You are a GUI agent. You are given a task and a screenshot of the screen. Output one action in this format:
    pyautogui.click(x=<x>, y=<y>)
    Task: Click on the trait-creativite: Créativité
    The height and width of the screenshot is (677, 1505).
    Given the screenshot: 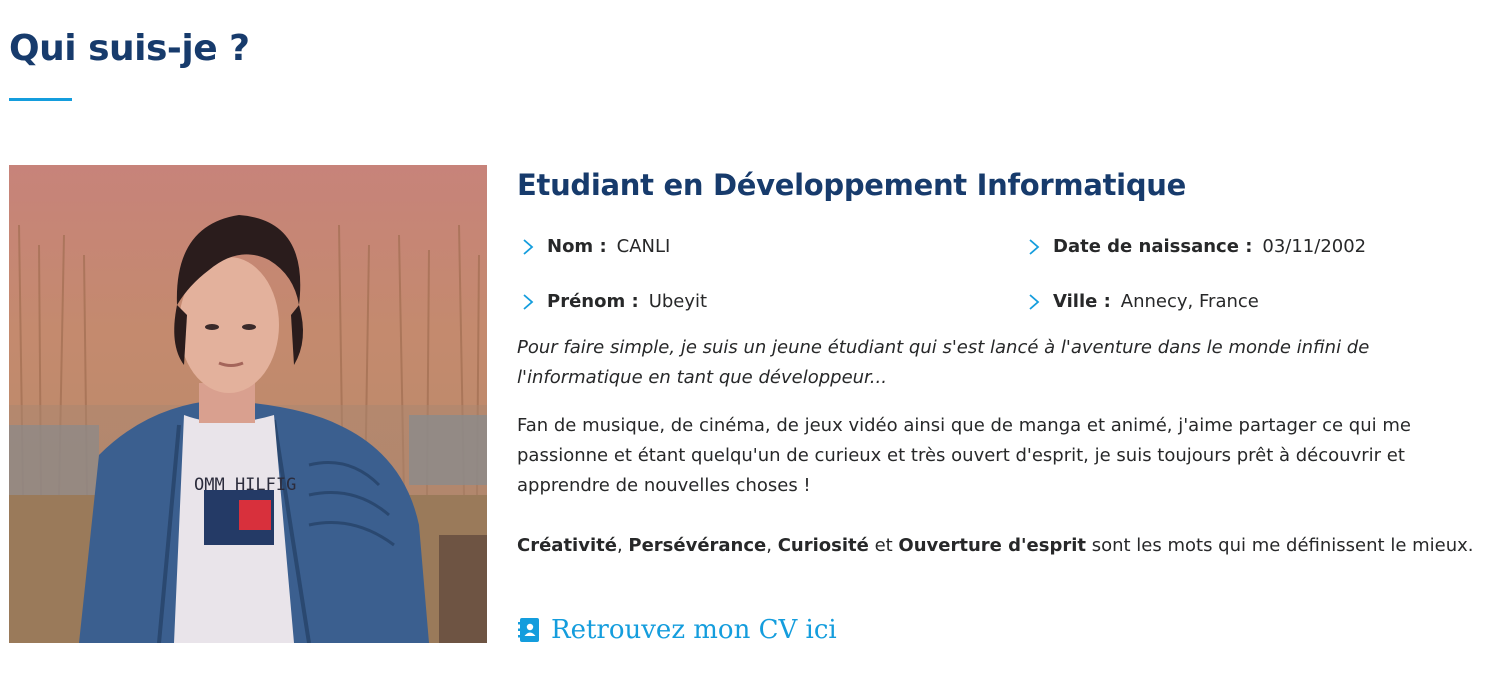 What is the action you would take?
    pyautogui.click(x=567, y=545)
    